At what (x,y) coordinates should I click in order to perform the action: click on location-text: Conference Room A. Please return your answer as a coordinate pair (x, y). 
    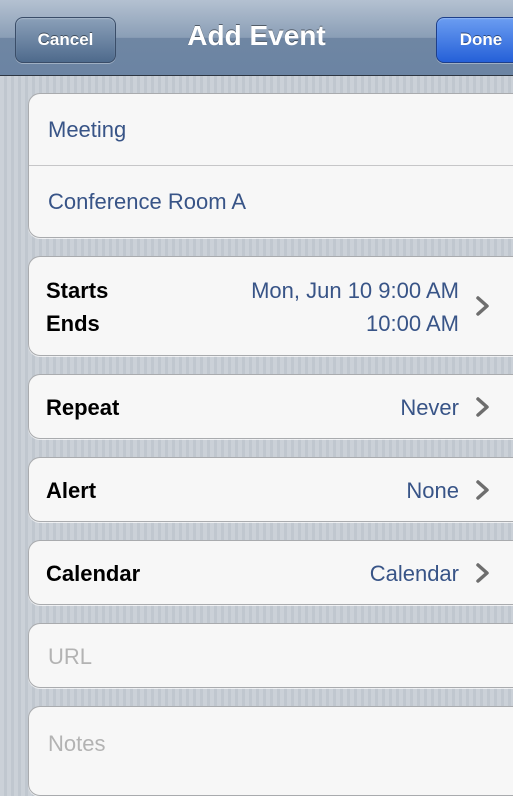
    Looking at the image, I should click on (147, 201).